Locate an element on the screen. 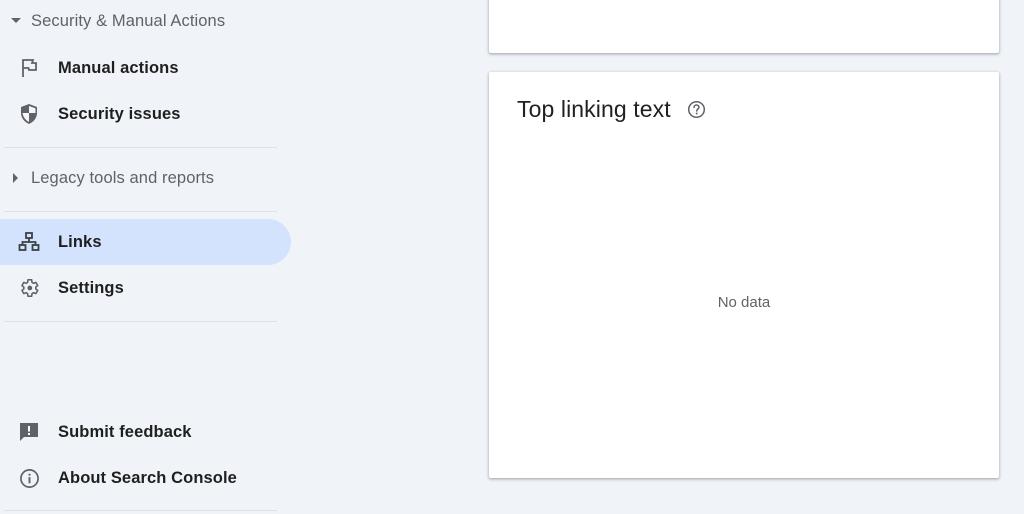 The image size is (1024, 514). sidebar-item-settings: Settings is located at coordinates (145, 288).